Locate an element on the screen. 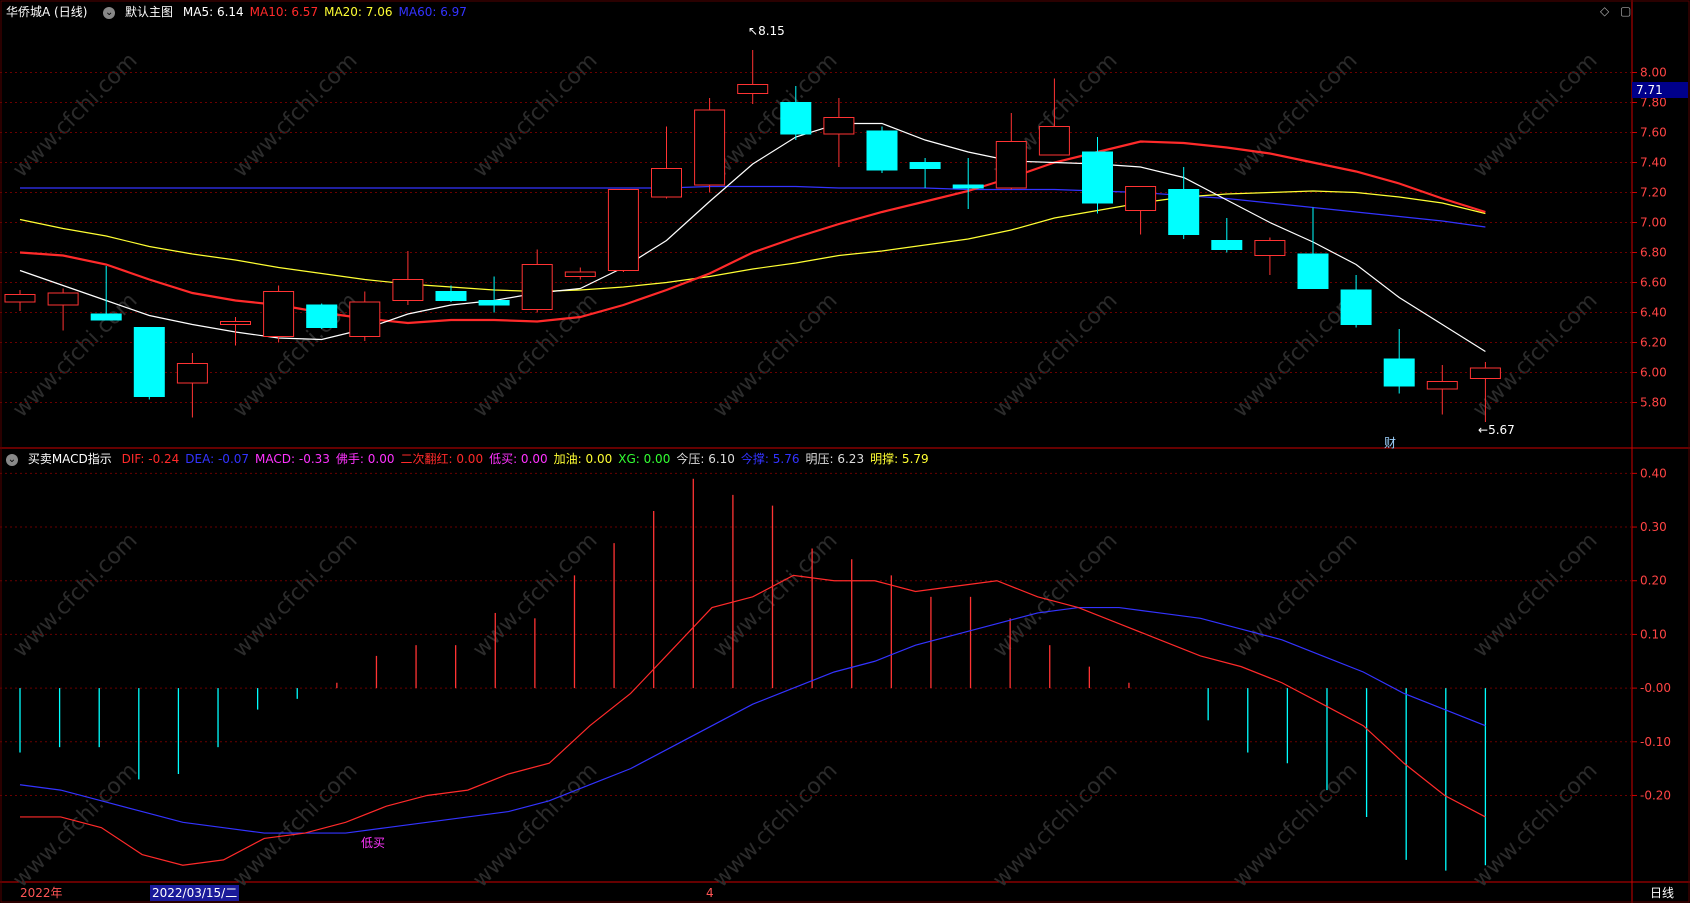 The width and height of the screenshot is (1690, 903). high-arrow-icon: ↖ is located at coordinates (753, 31).